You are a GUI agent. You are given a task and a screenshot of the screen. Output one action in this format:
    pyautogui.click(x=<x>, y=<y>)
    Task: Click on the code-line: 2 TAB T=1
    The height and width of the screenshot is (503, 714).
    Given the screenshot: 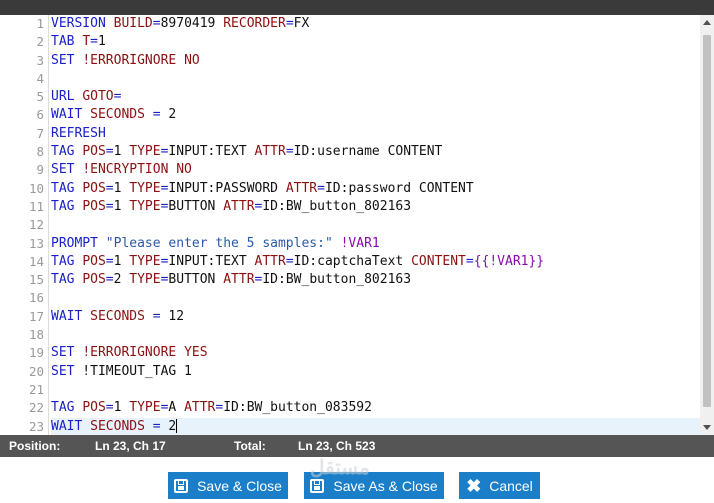 What is the action you would take?
    pyautogui.click(x=350, y=42)
    